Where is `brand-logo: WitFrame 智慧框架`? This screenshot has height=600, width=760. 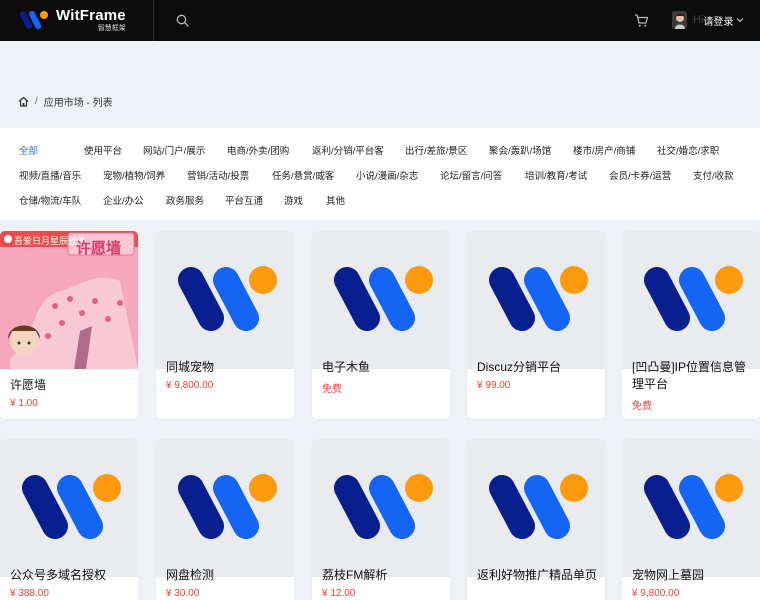
brand-logo: WitFrame 智慧框架 is located at coordinates (72, 20).